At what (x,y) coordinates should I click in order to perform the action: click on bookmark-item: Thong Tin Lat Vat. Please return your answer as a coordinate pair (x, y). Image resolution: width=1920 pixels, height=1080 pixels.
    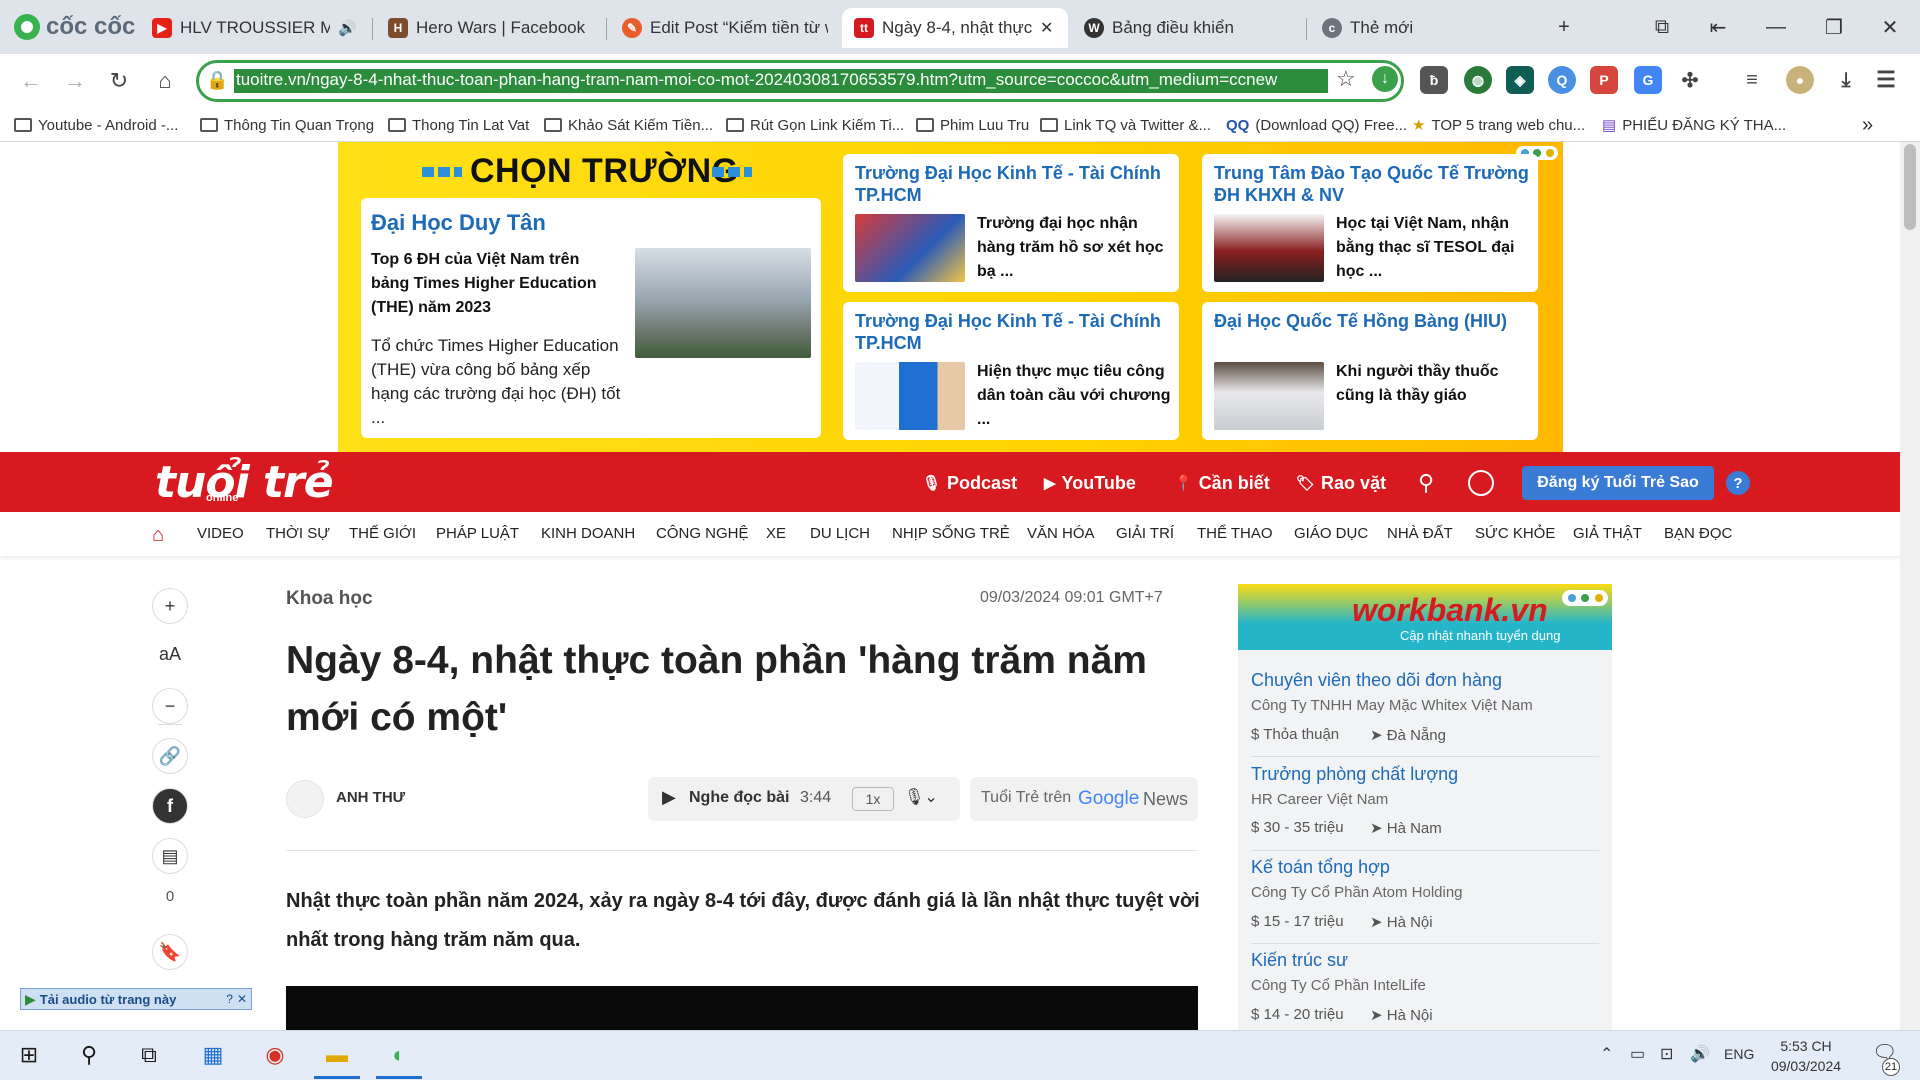
    Looking at the image, I should click on (458, 125).